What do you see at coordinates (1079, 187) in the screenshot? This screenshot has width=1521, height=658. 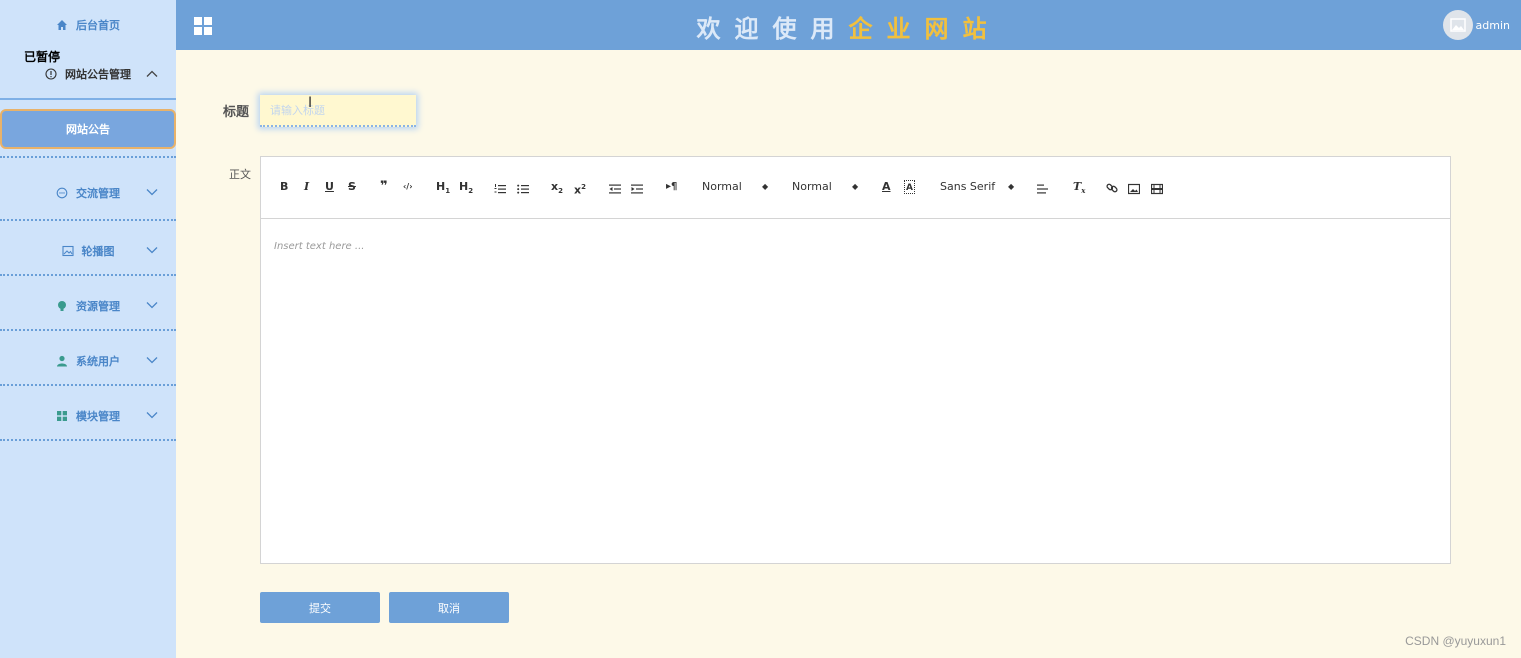 I see `clear-format-icon: Tx` at bounding box center [1079, 187].